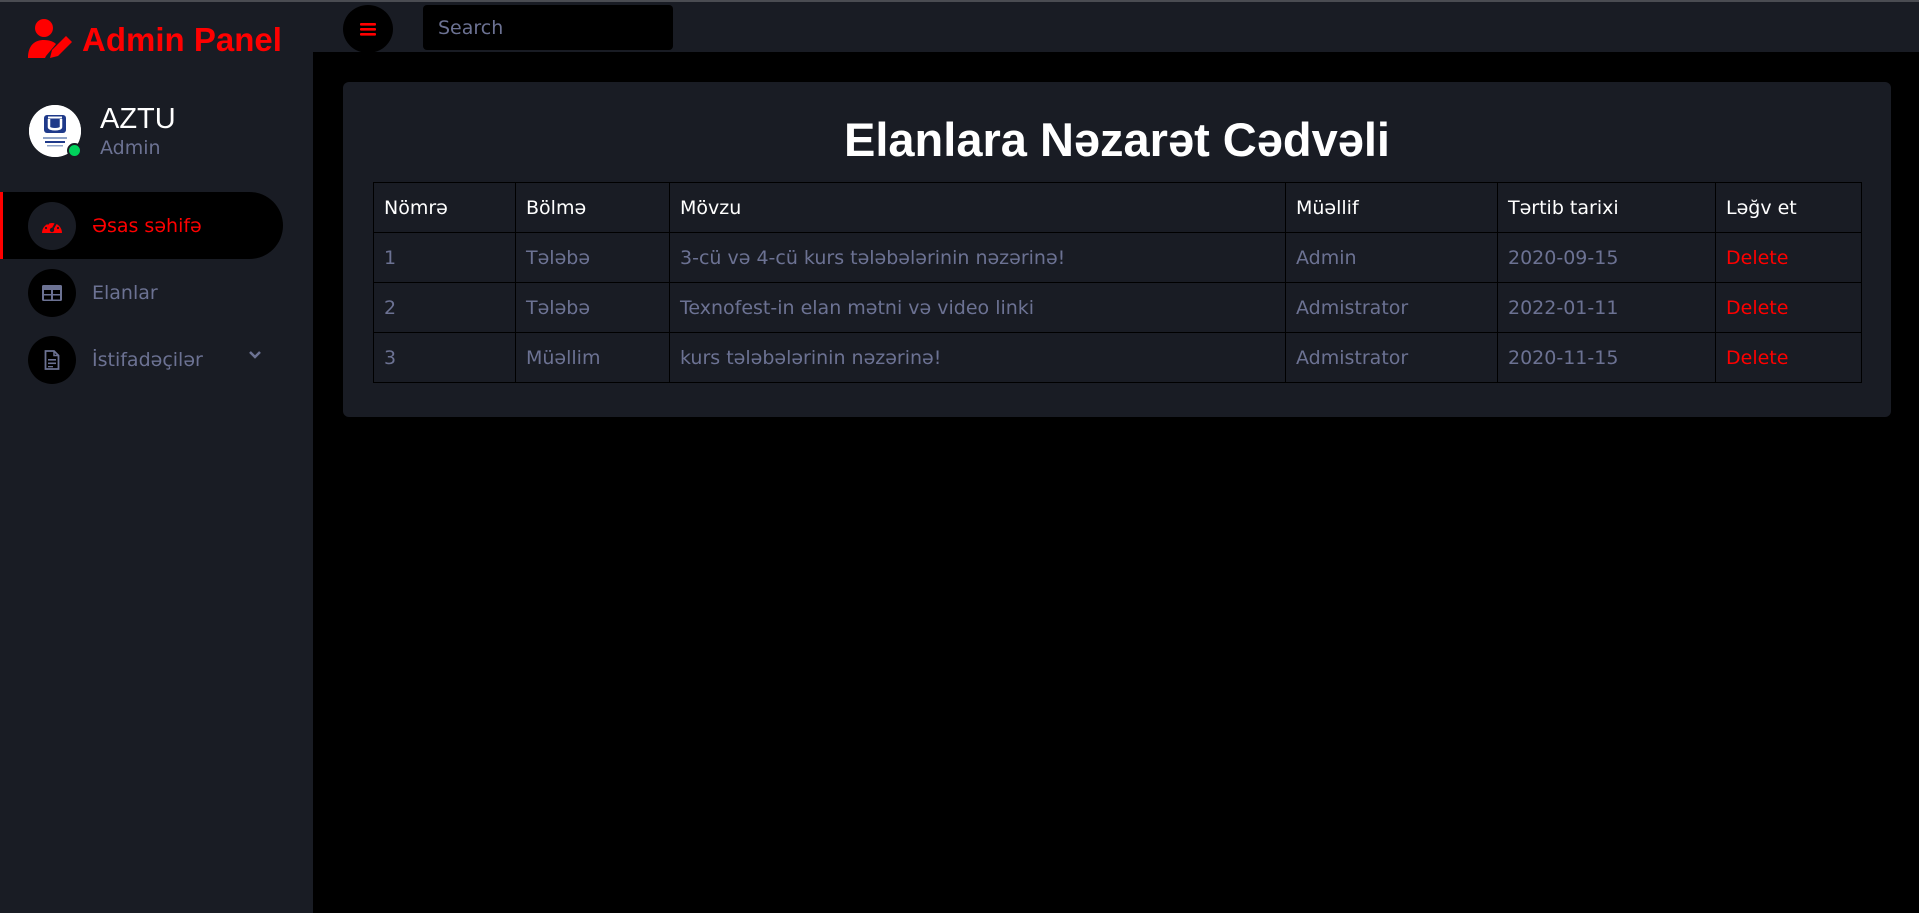  Describe the element at coordinates (592, 357) in the screenshot. I see `cell-section: Müəllim` at that location.